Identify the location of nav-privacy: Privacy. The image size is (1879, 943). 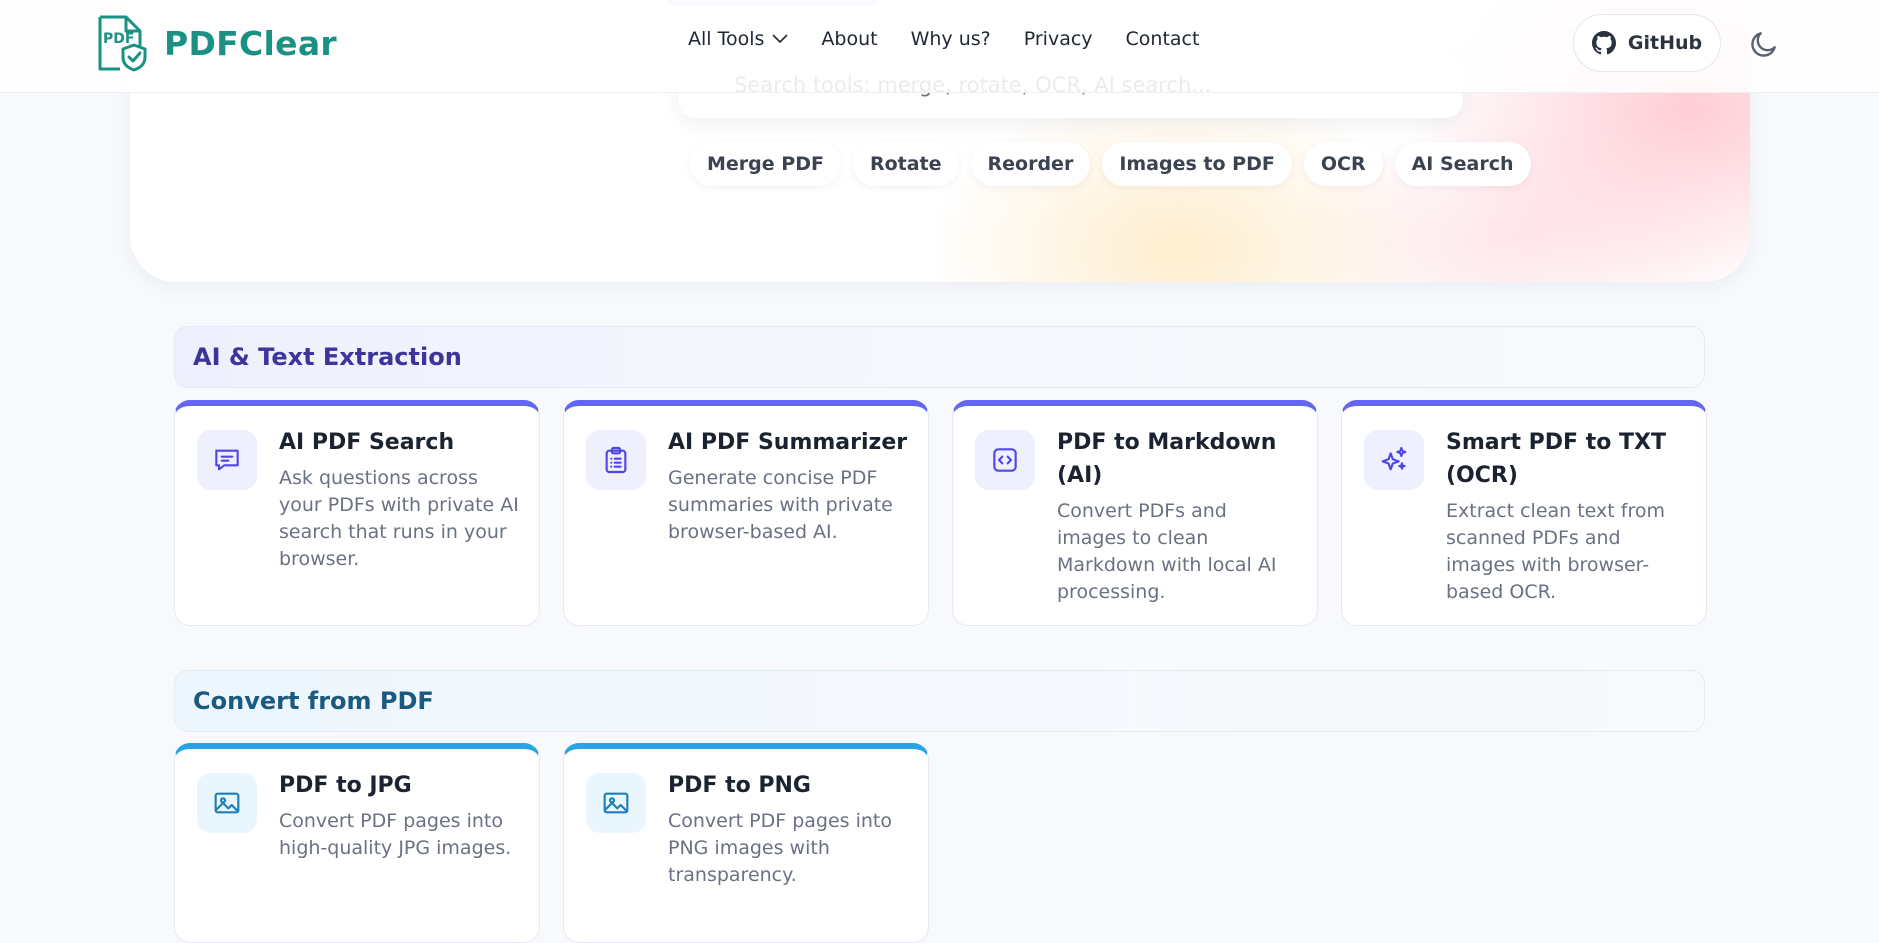
(1058, 39).